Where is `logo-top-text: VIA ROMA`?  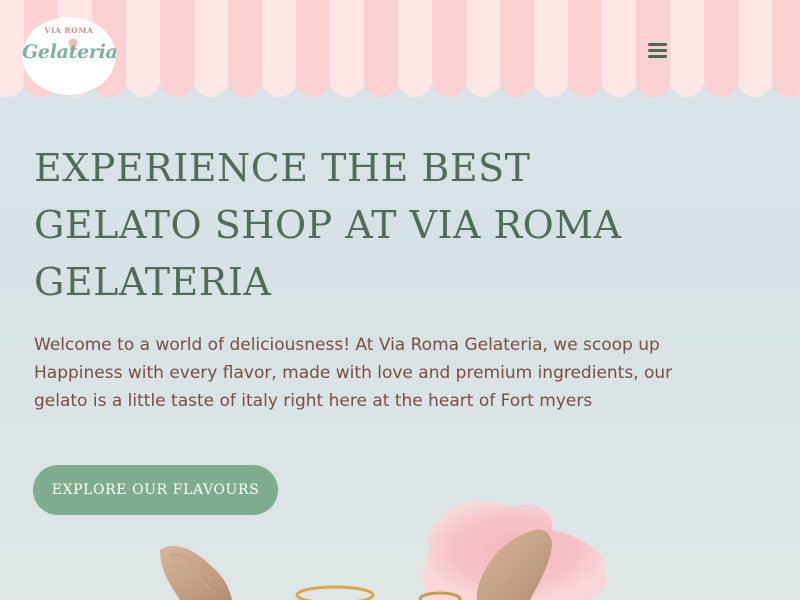 logo-top-text: VIA ROMA is located at coordinates (69, 30).